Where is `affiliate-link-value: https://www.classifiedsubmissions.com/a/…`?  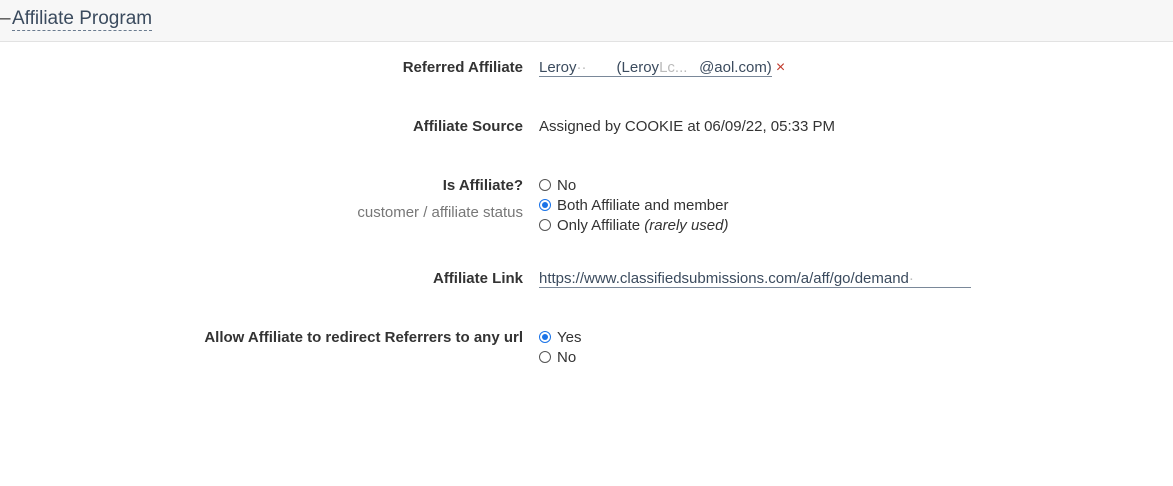 affiliate-link-value: https://www.classifiedsubmissions.com/a/… is located at coordinates (755, 279).